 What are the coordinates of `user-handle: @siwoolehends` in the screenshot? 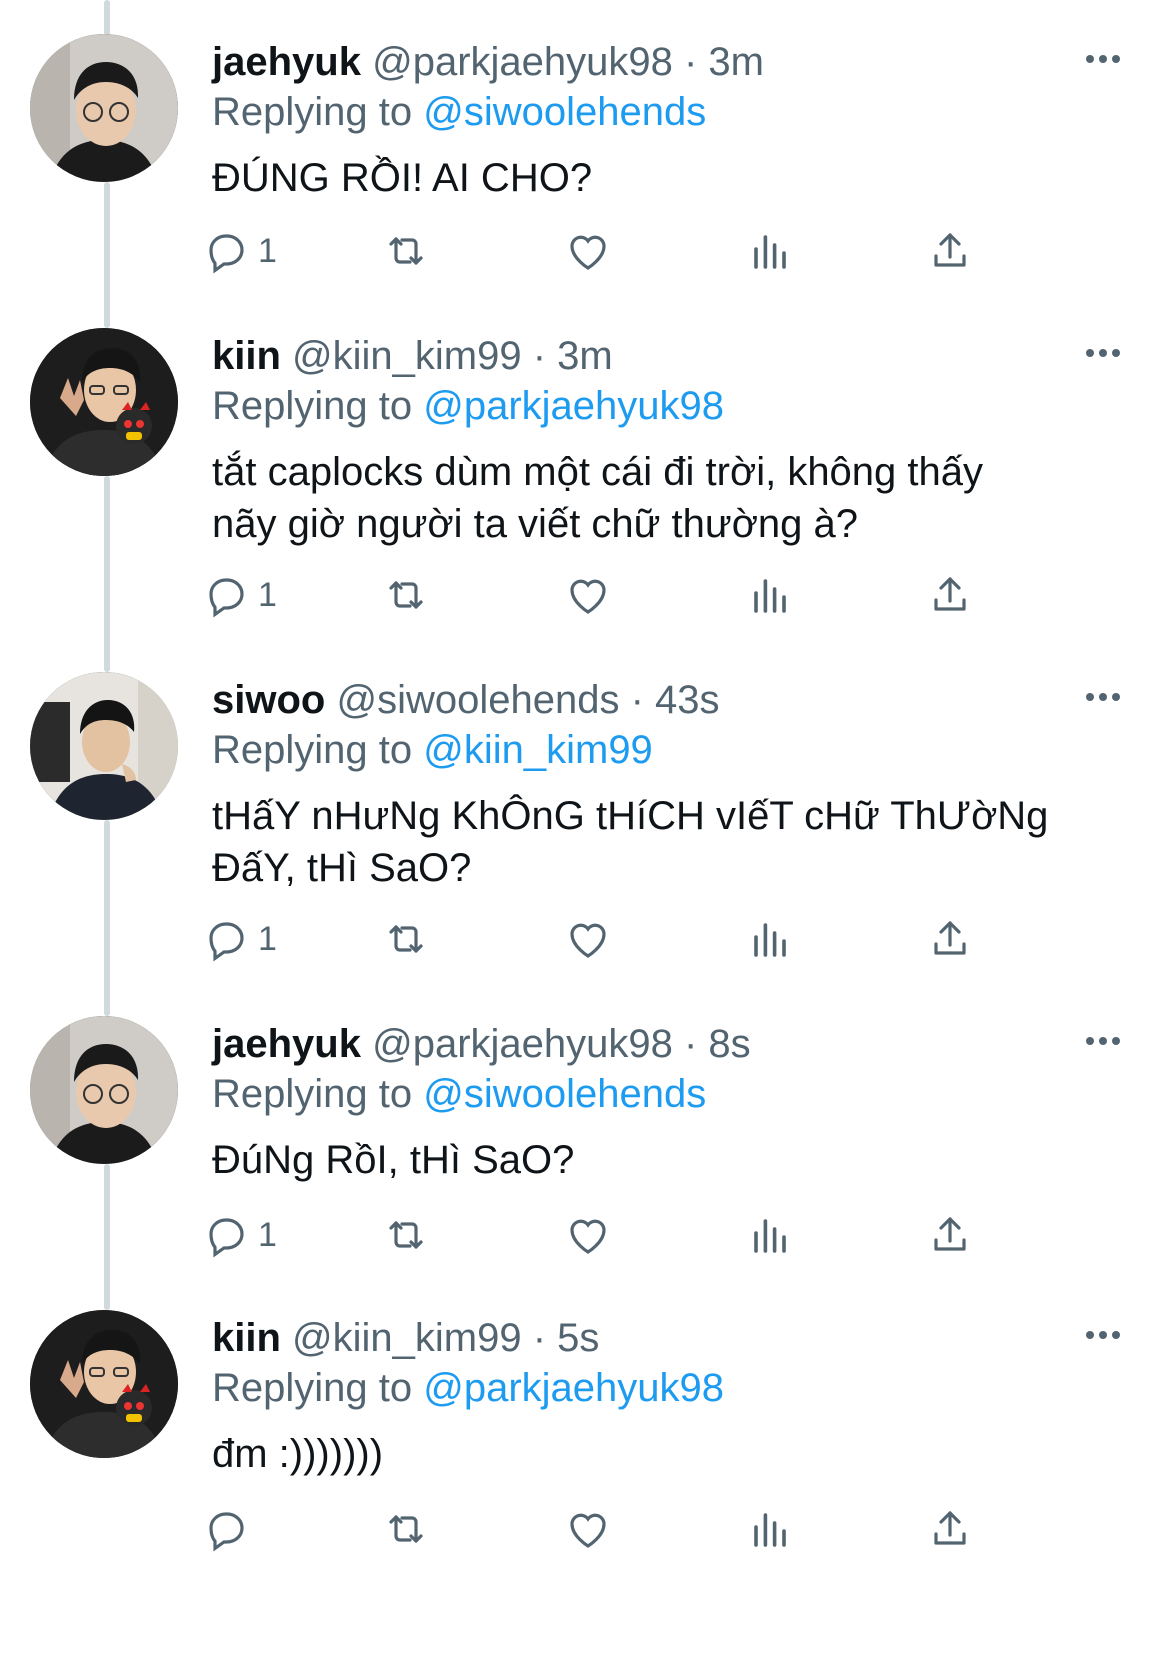 It's located at (477, 700).